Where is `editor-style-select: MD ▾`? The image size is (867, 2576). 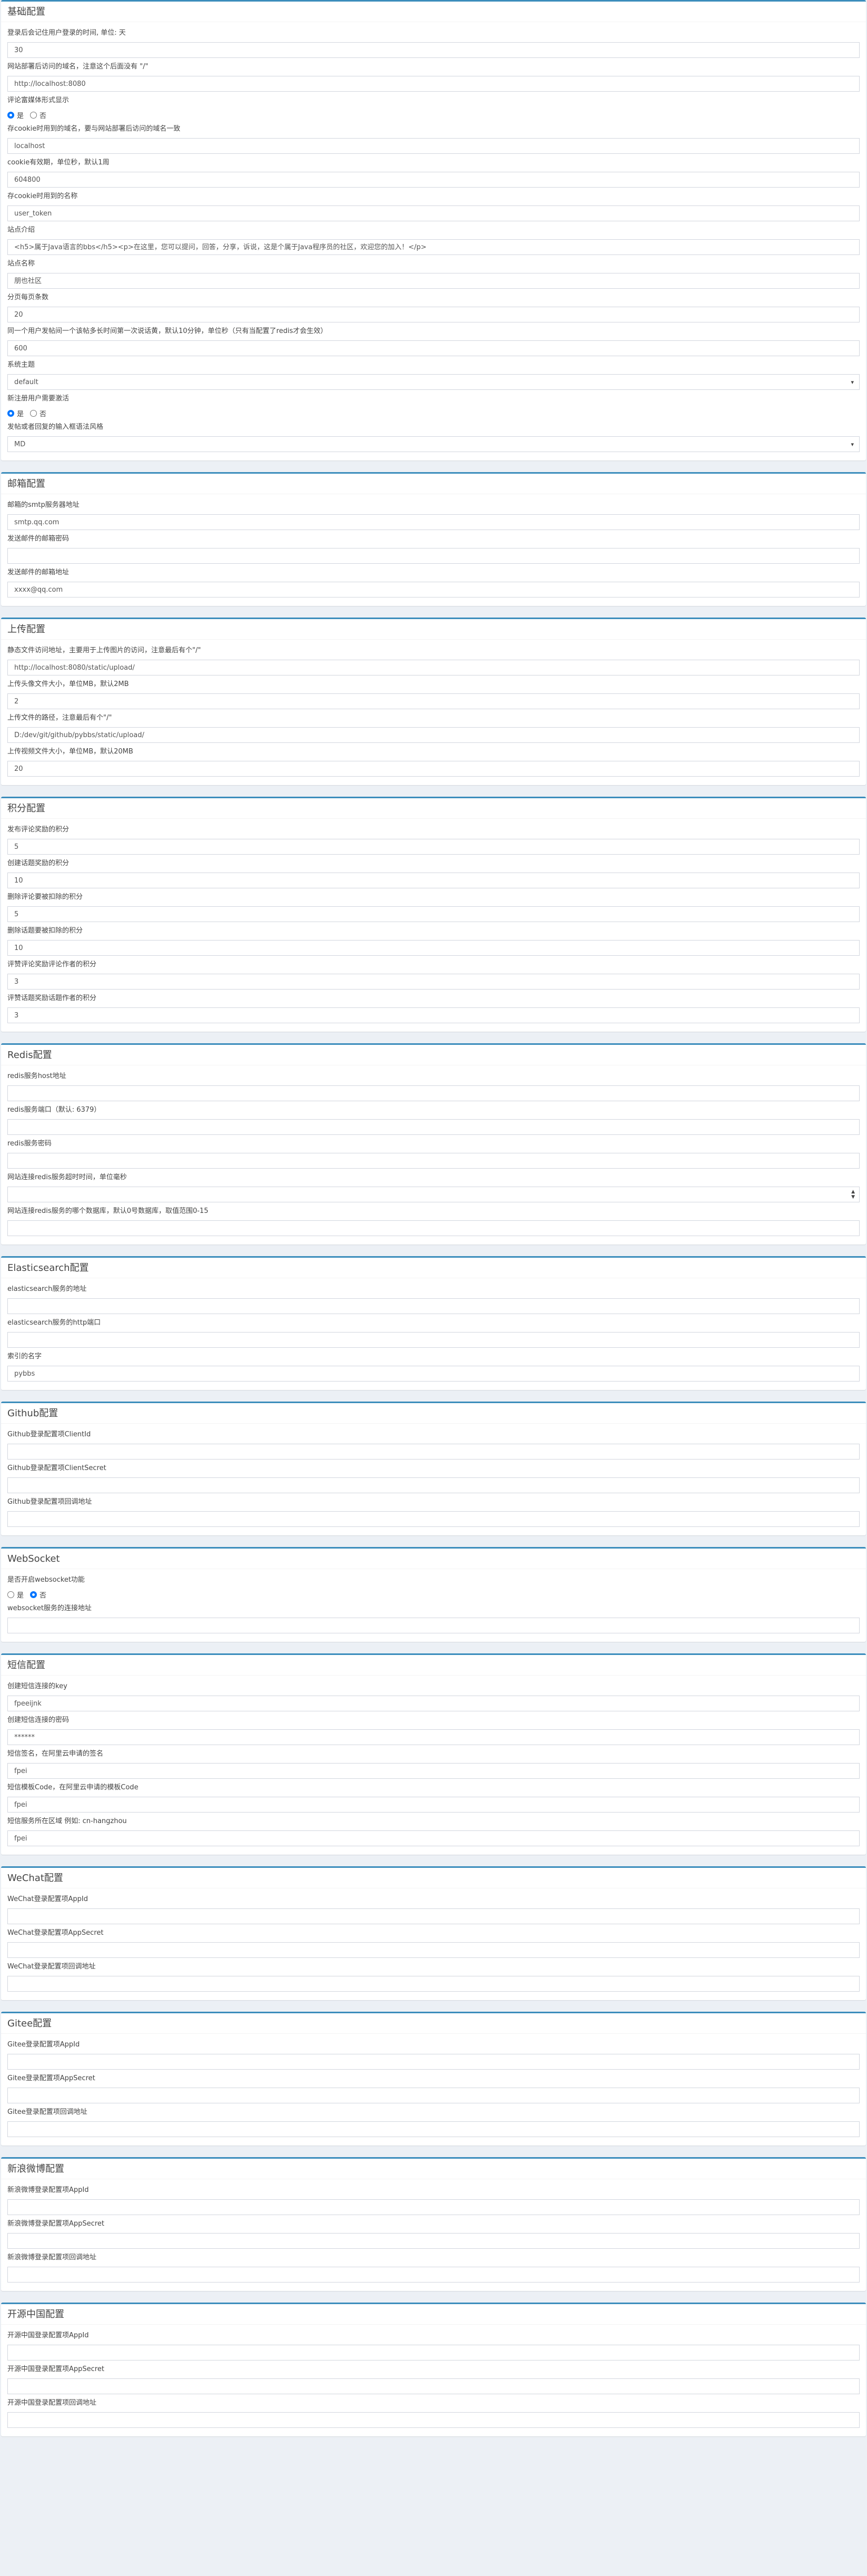 editor-style-select: MD ▾ is located at coordinates (434, 444).